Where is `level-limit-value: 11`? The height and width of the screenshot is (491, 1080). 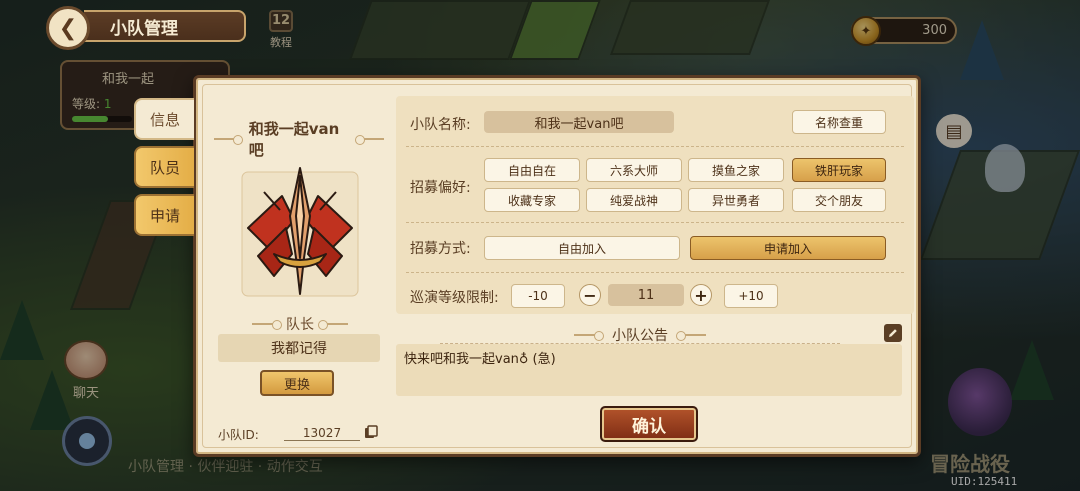
level-limit-value: 11 is located at coordinates (646, 295).